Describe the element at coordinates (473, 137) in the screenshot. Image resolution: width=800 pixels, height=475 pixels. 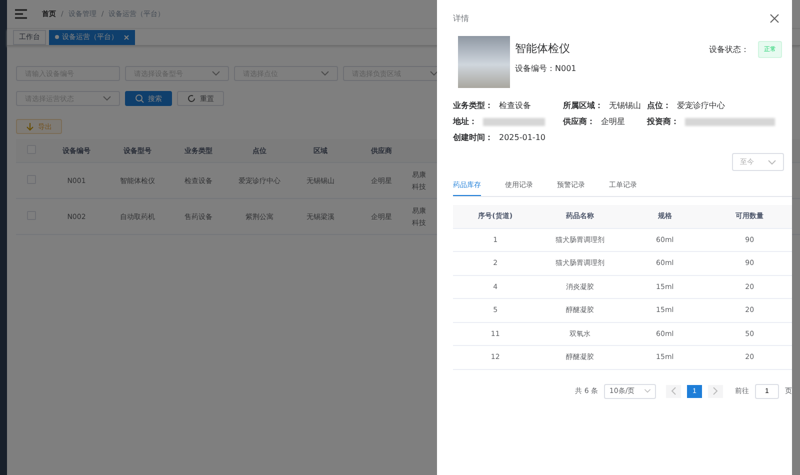
I see `info-label: 创建时间：` at that location.